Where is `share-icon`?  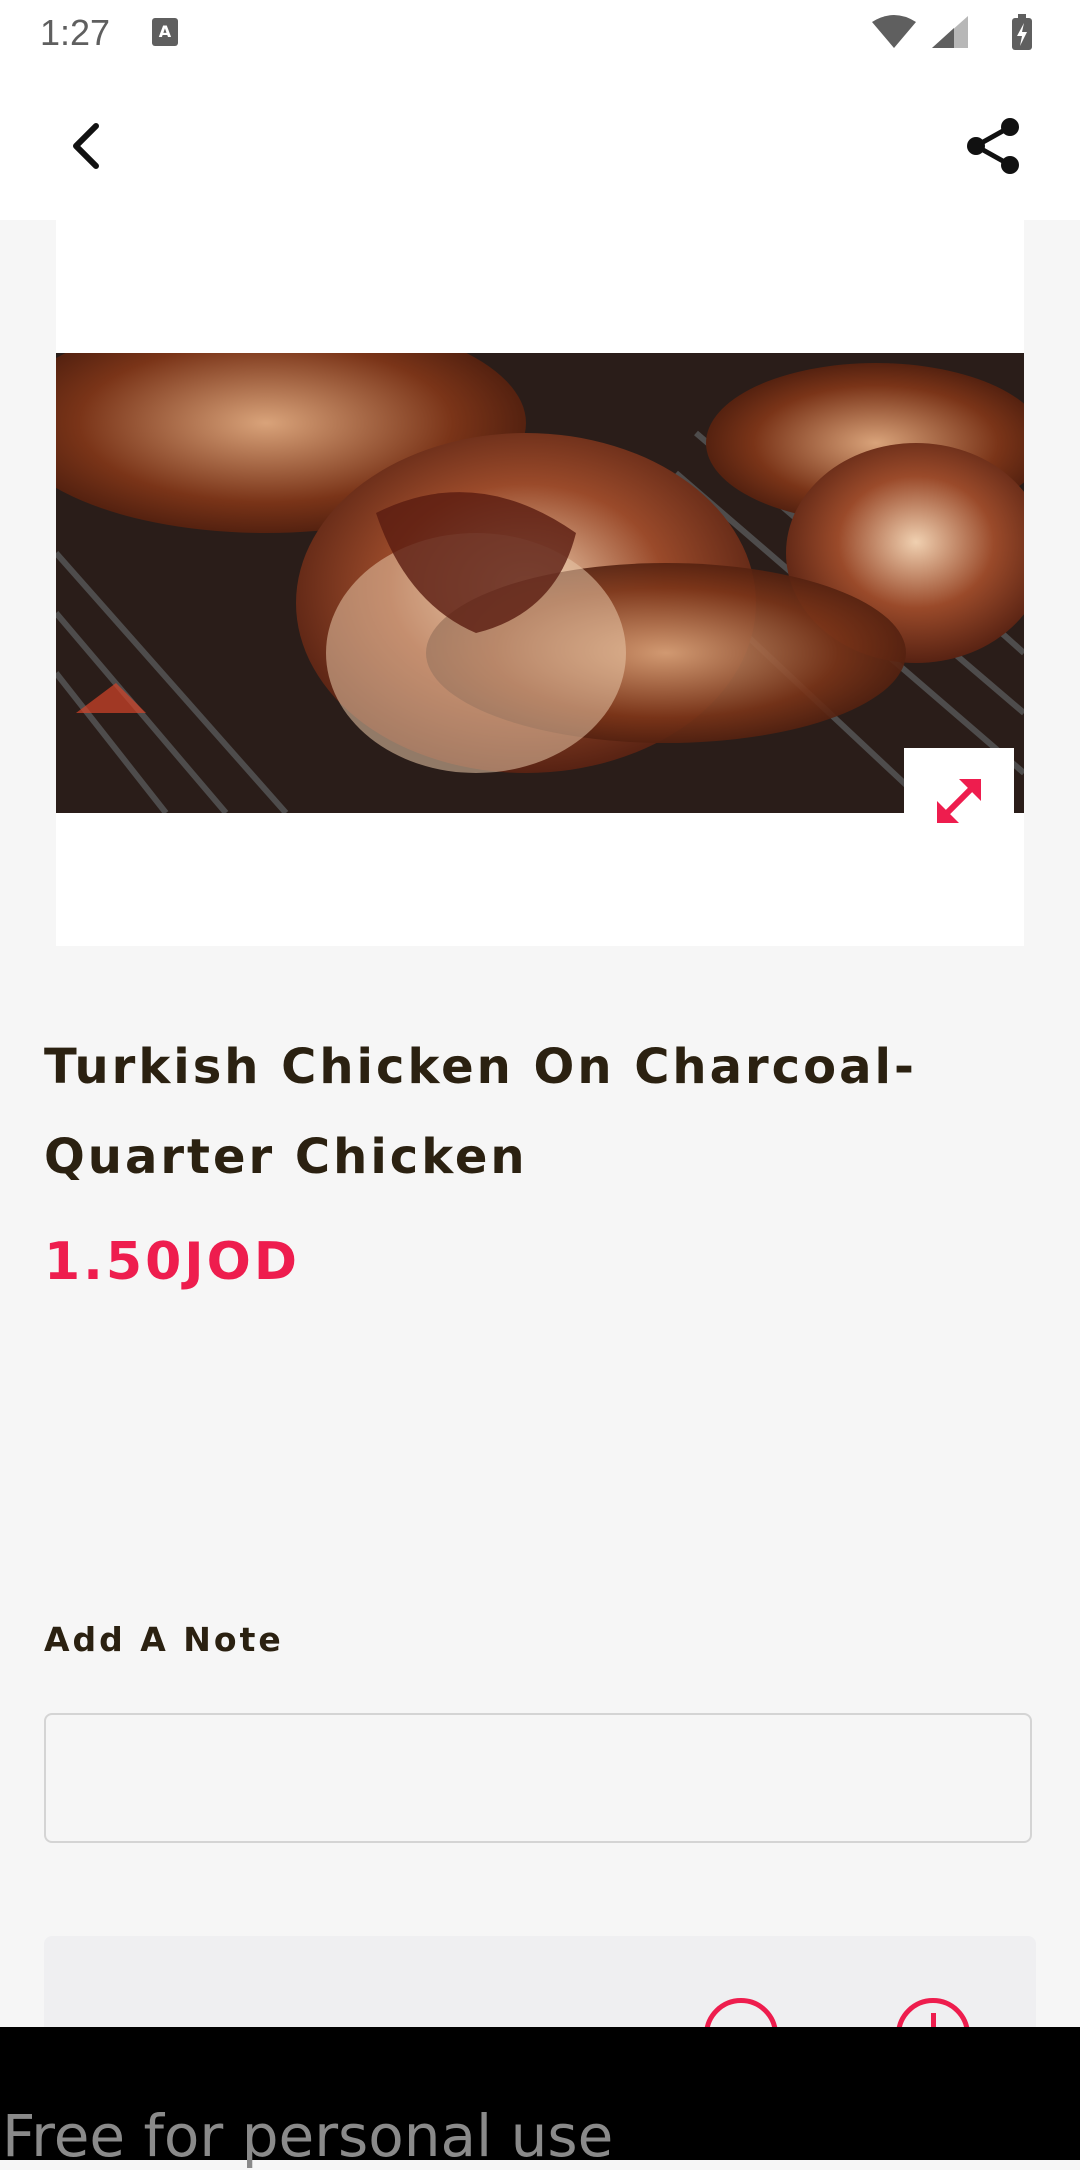
share-icon is located at coordinates (993, 146).